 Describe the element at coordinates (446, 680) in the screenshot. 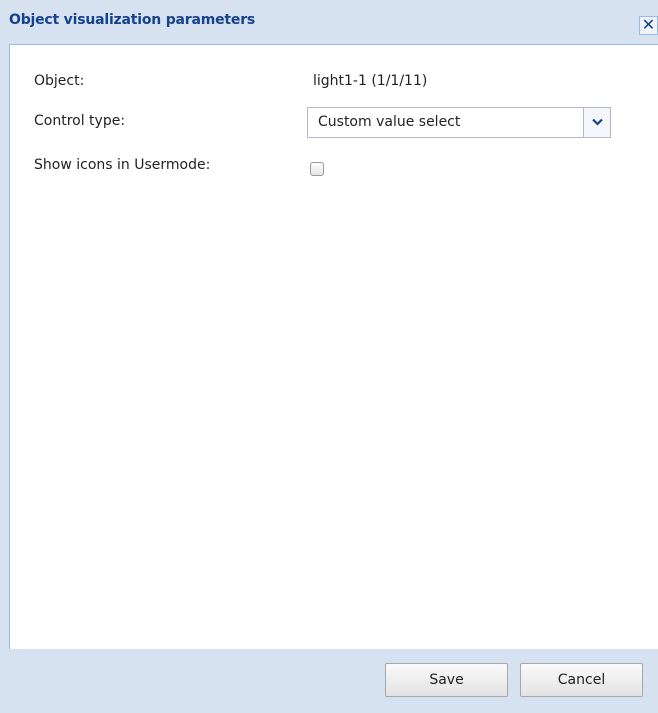

I see `save-button: Save` at that location.